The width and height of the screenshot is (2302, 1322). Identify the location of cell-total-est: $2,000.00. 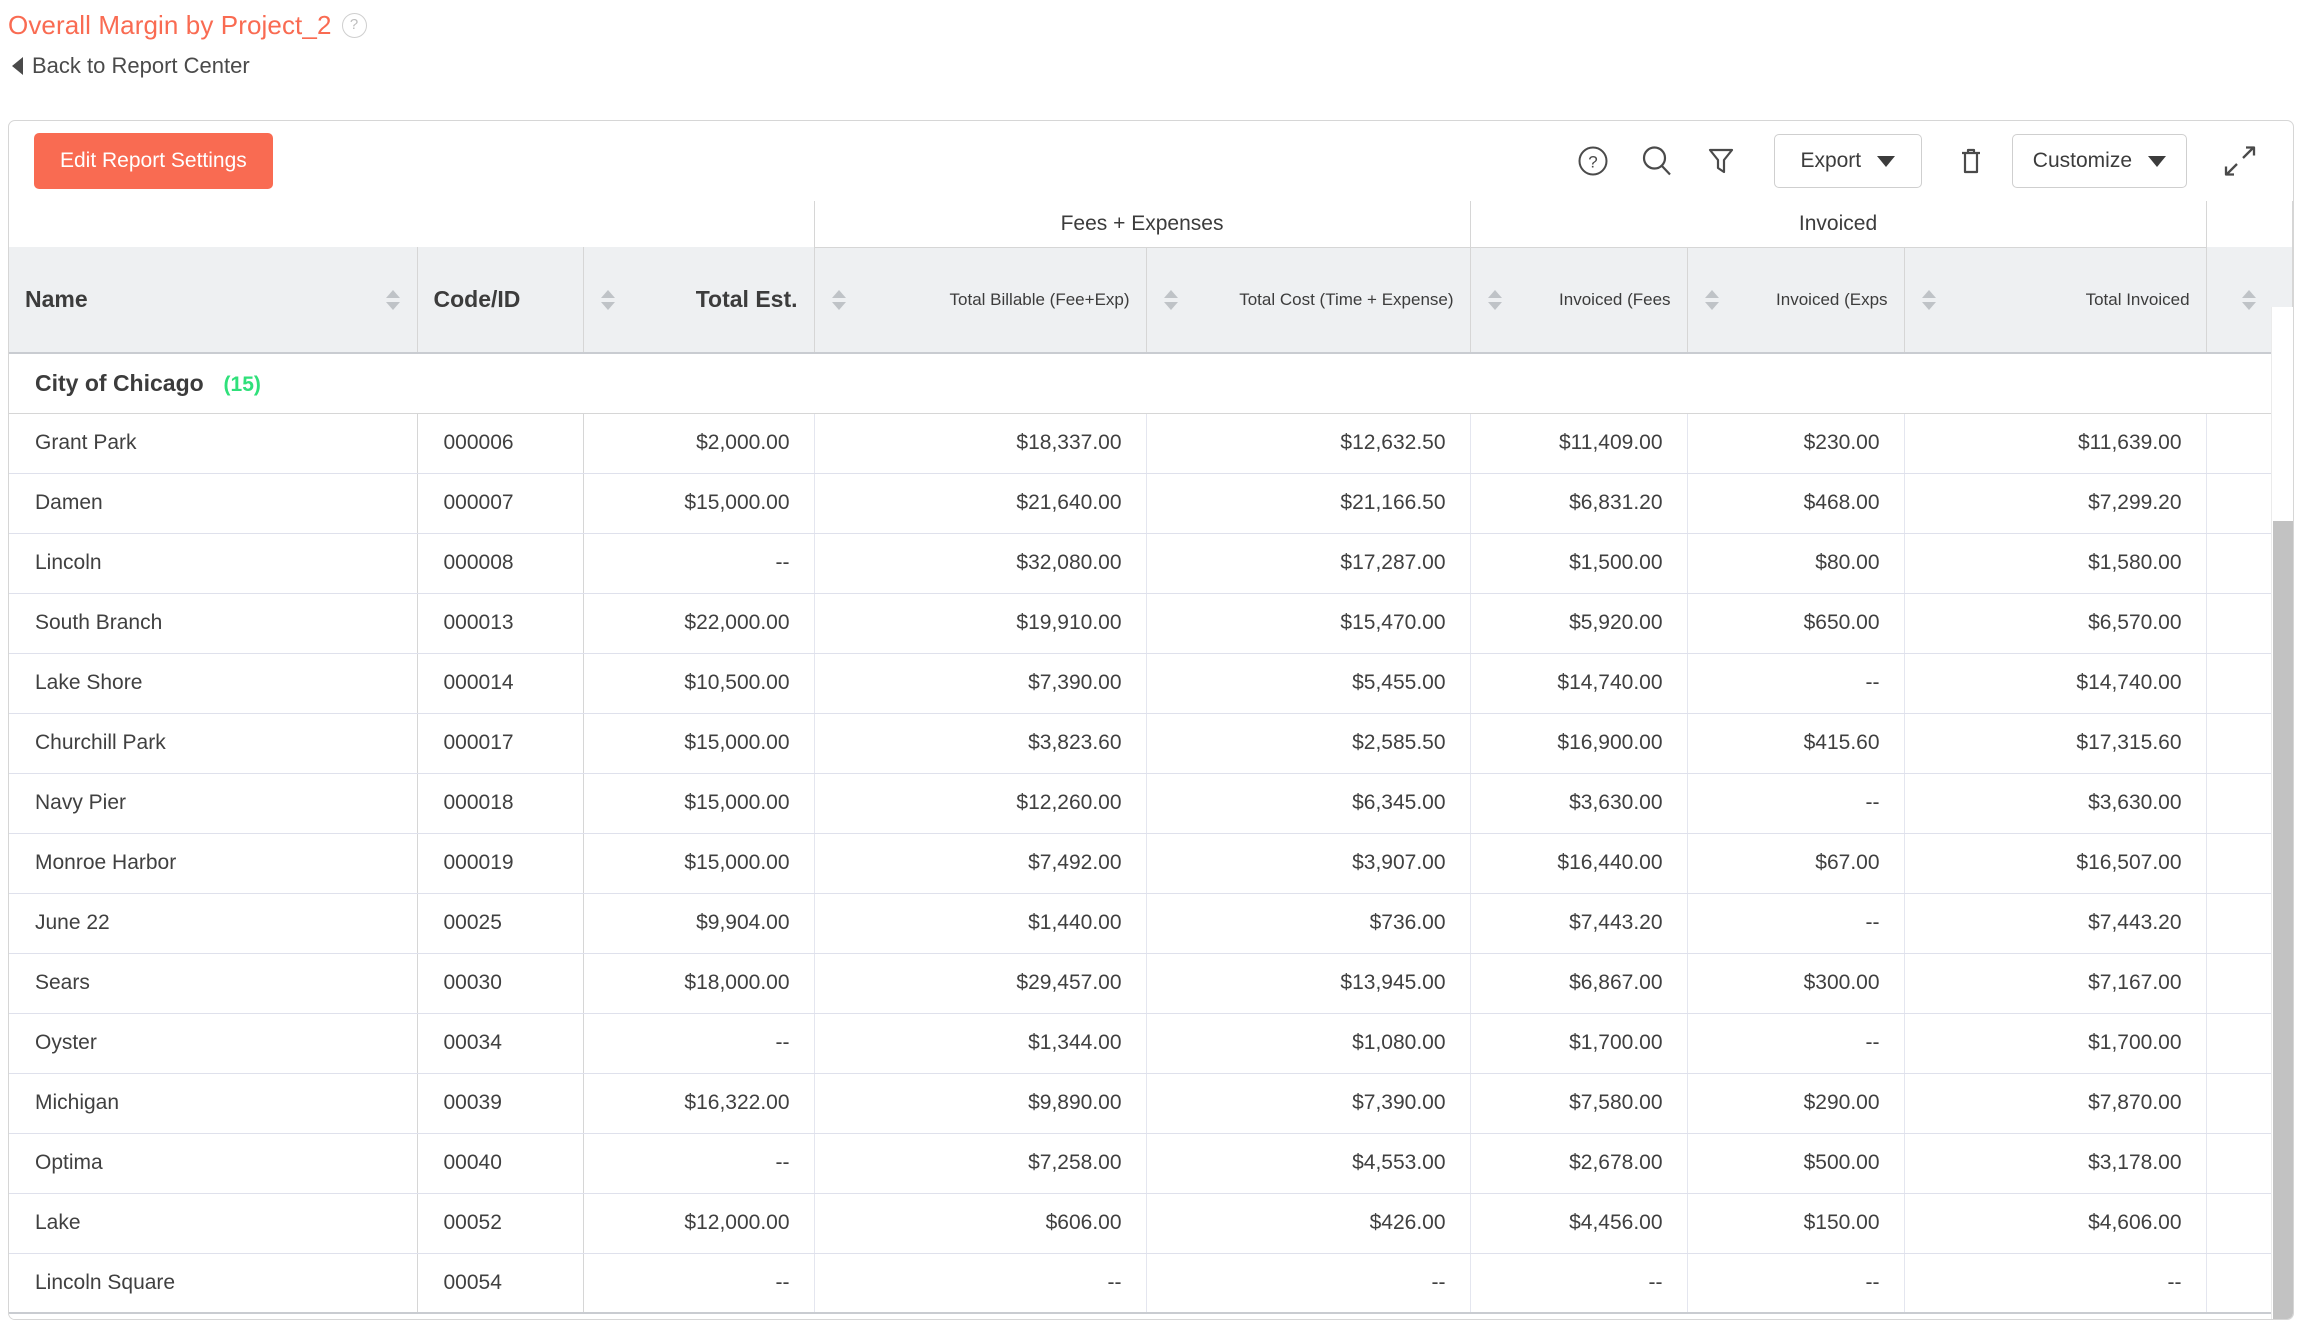
(699, 443).